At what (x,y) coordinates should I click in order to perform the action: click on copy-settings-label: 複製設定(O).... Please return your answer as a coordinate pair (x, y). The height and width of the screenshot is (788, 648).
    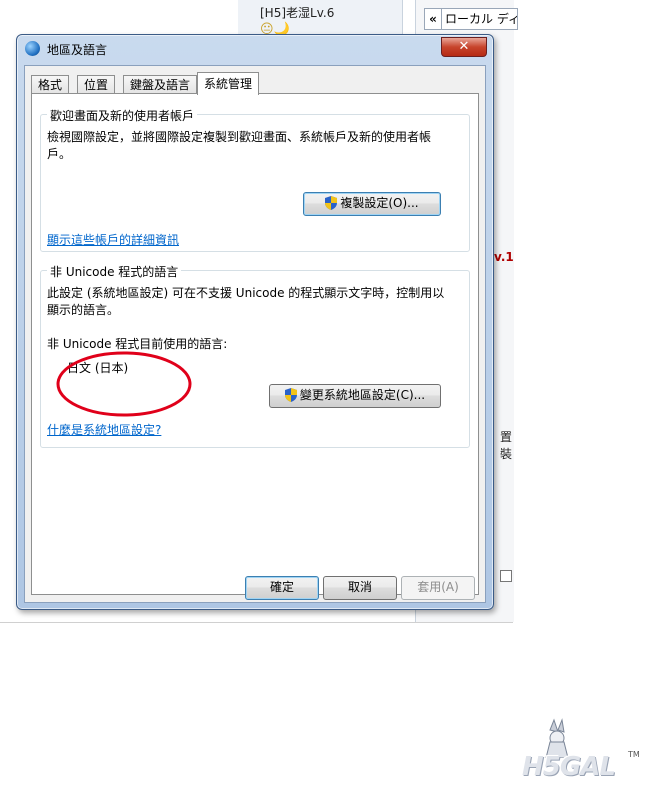
    Looking at the image, I should click on (379, 203).